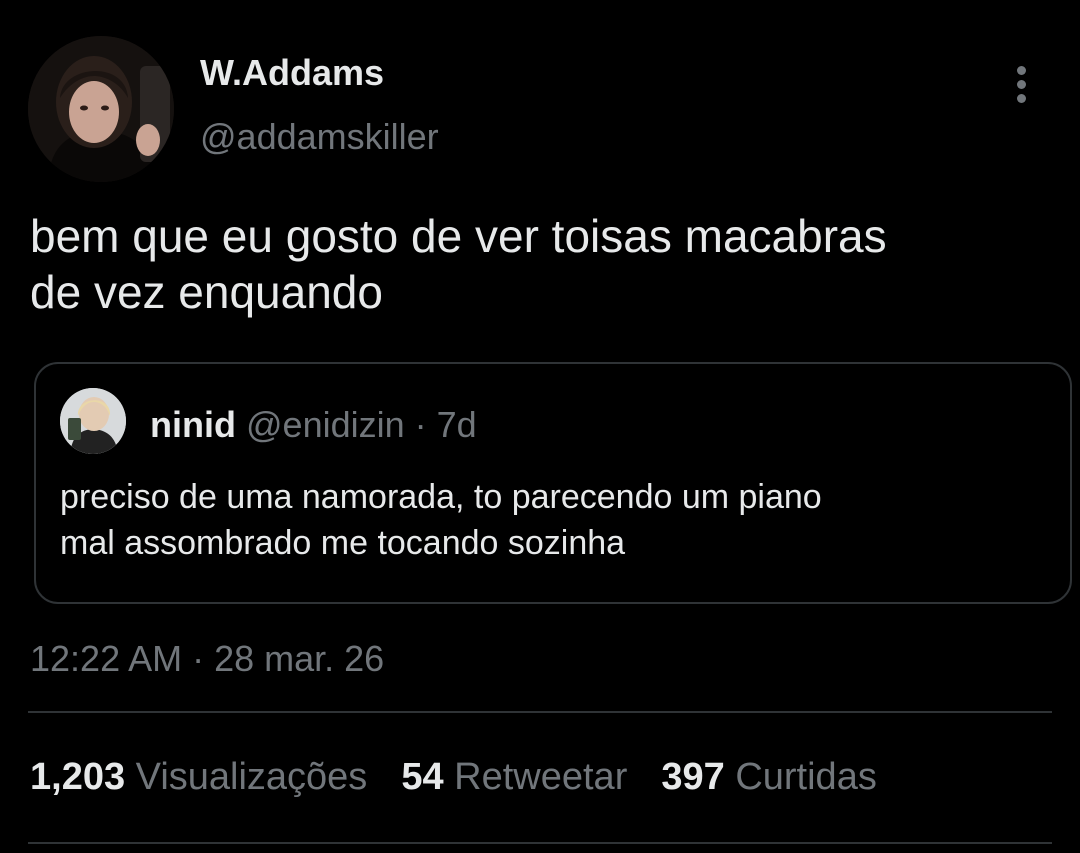 The image size is (1080, 853). Describe the element at coordinates (458, 236) in the screenshot. I see `tweet-text-line: bem que eu gosto de ver toisas macabras` at that location.